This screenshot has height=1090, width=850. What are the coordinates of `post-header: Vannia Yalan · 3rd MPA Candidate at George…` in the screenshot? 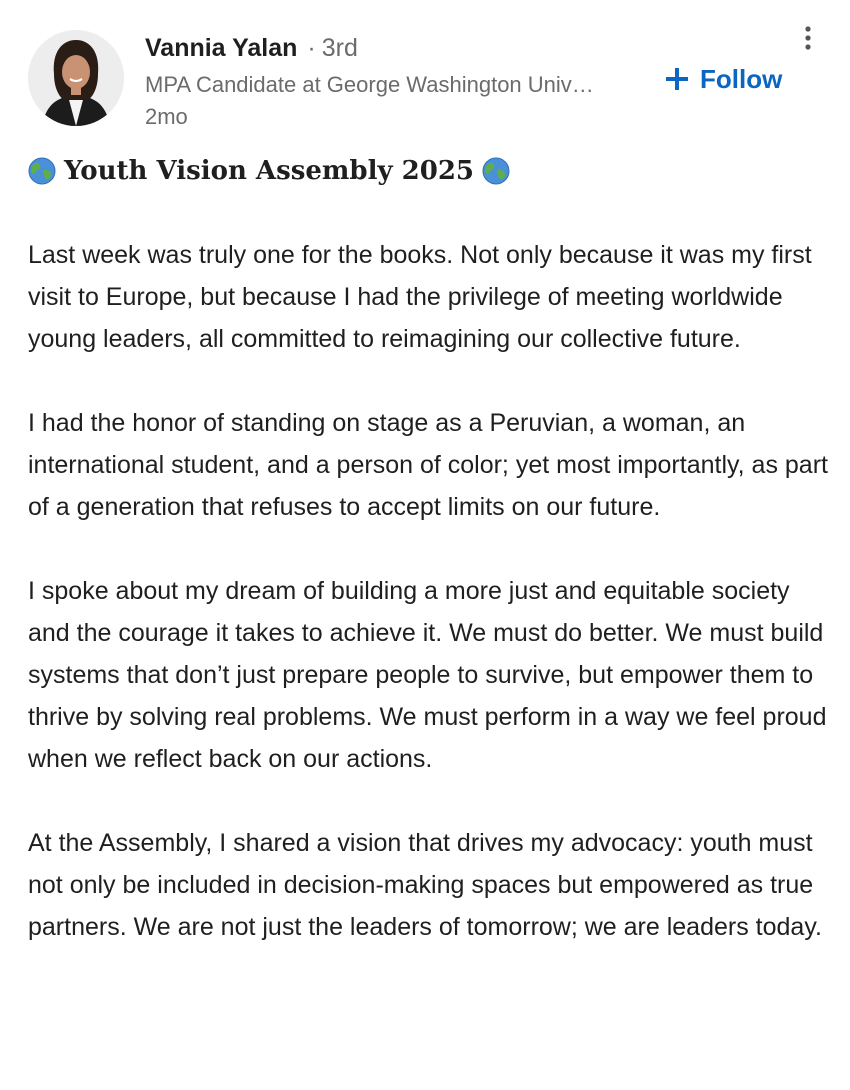 It's located at (428, 78).